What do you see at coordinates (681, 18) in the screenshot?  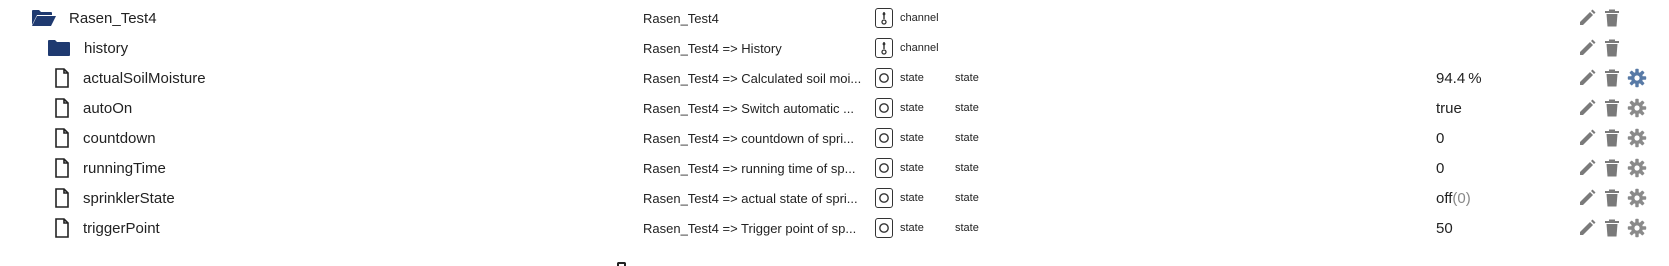 I see `description-text: Rasen_Test4` at bounding box center [681, 18].